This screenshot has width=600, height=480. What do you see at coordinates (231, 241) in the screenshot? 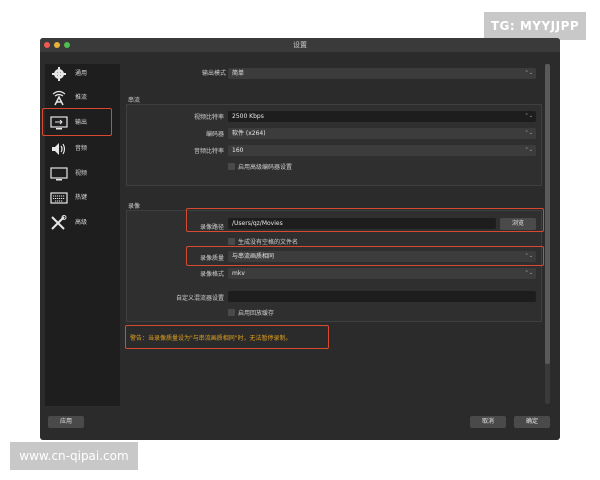
I see `no-space-filename-checkbox` at bounding box center [231, 241].